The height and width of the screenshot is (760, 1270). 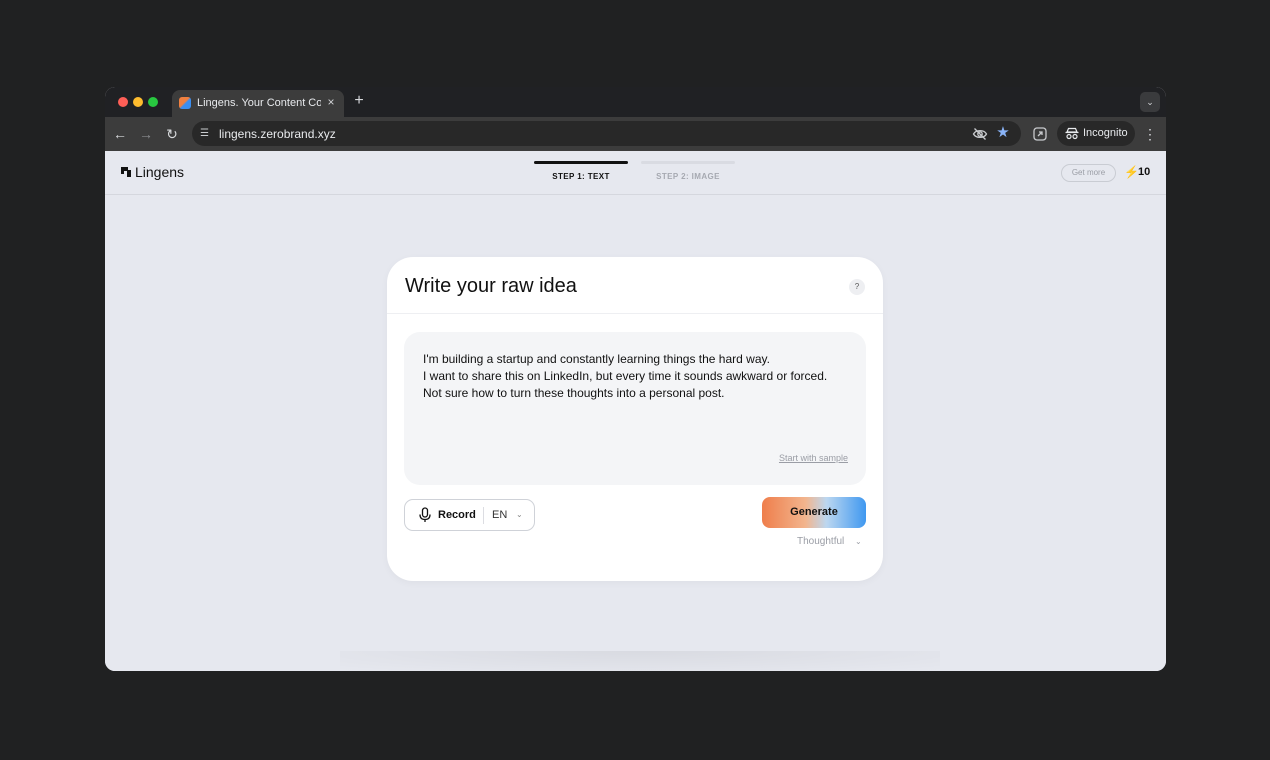 I want to click on step-image: STEP 2: IMAGE, so click(x=688, y=171).